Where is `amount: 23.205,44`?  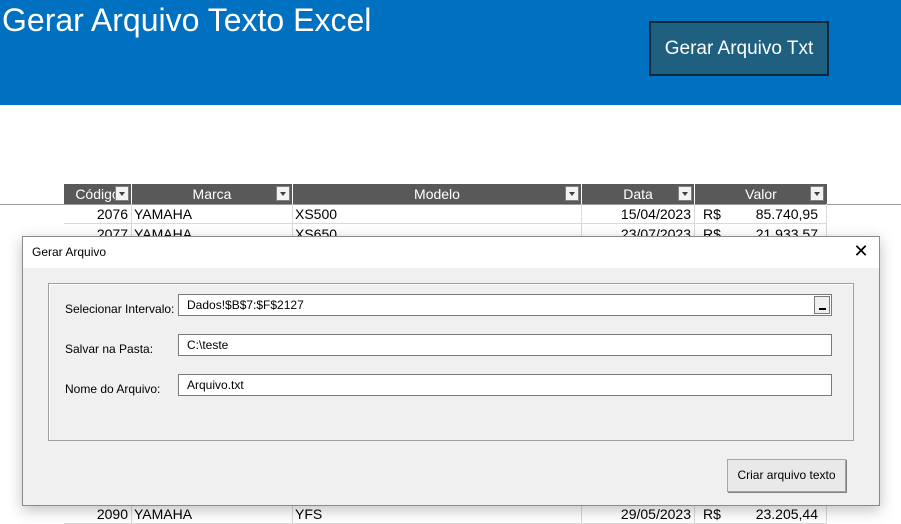
amount: 23.205,44 is located at coordinates (786, 514).